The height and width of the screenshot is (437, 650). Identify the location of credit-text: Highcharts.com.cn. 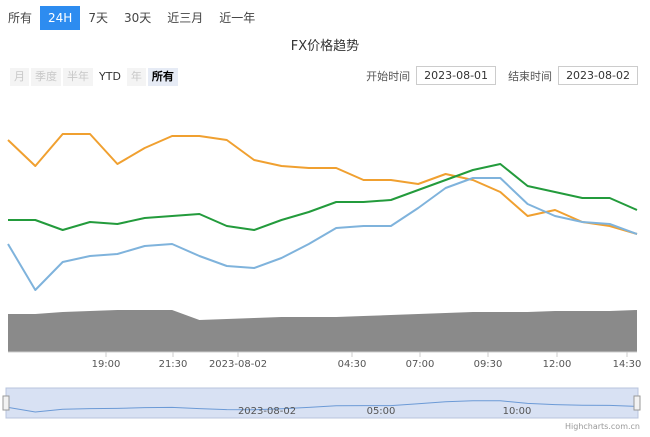
(602, 426).